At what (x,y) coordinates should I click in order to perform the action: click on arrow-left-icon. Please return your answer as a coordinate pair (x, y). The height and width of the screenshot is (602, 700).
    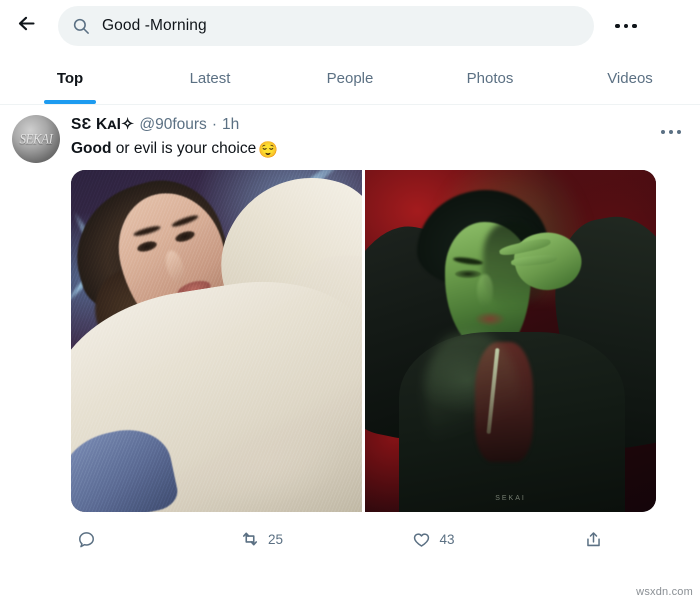
    Looking at the image, I should click on (26, 26).